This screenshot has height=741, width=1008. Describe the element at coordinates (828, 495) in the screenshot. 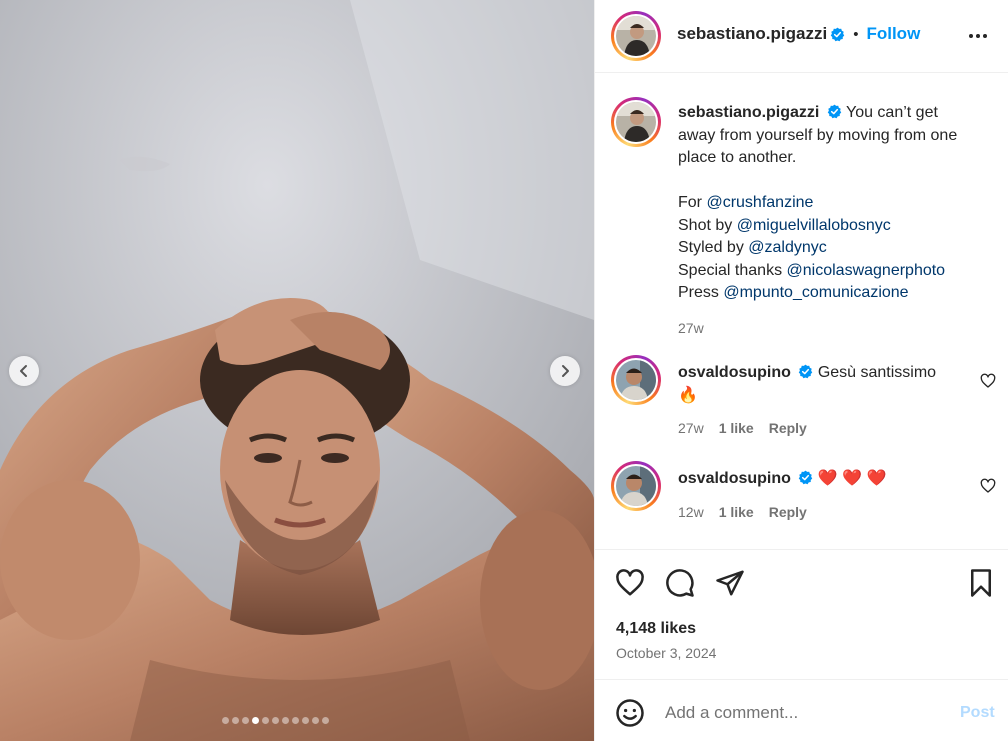

I see `comment-body: osvaldosupino ❤️ ❤️ ❤️ 12w 1 like Reply` at that location.